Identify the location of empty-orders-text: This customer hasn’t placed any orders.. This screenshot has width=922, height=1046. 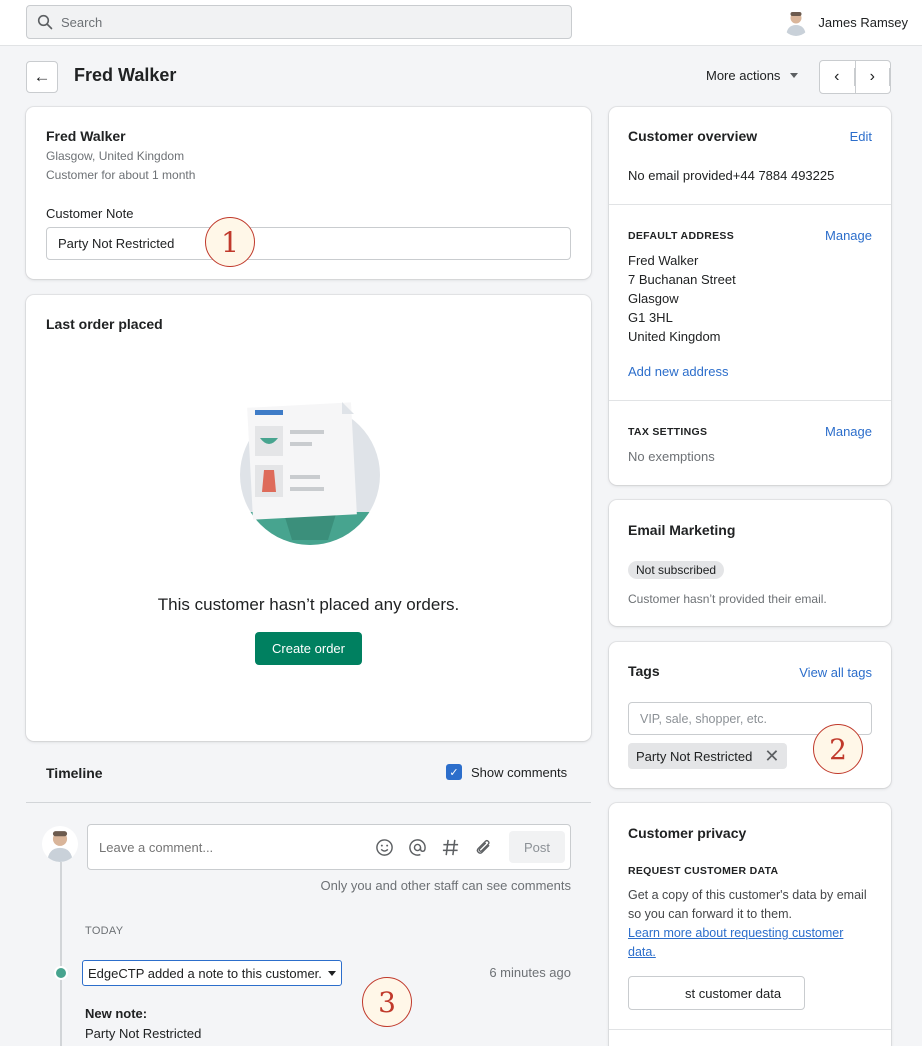
(308, 604).